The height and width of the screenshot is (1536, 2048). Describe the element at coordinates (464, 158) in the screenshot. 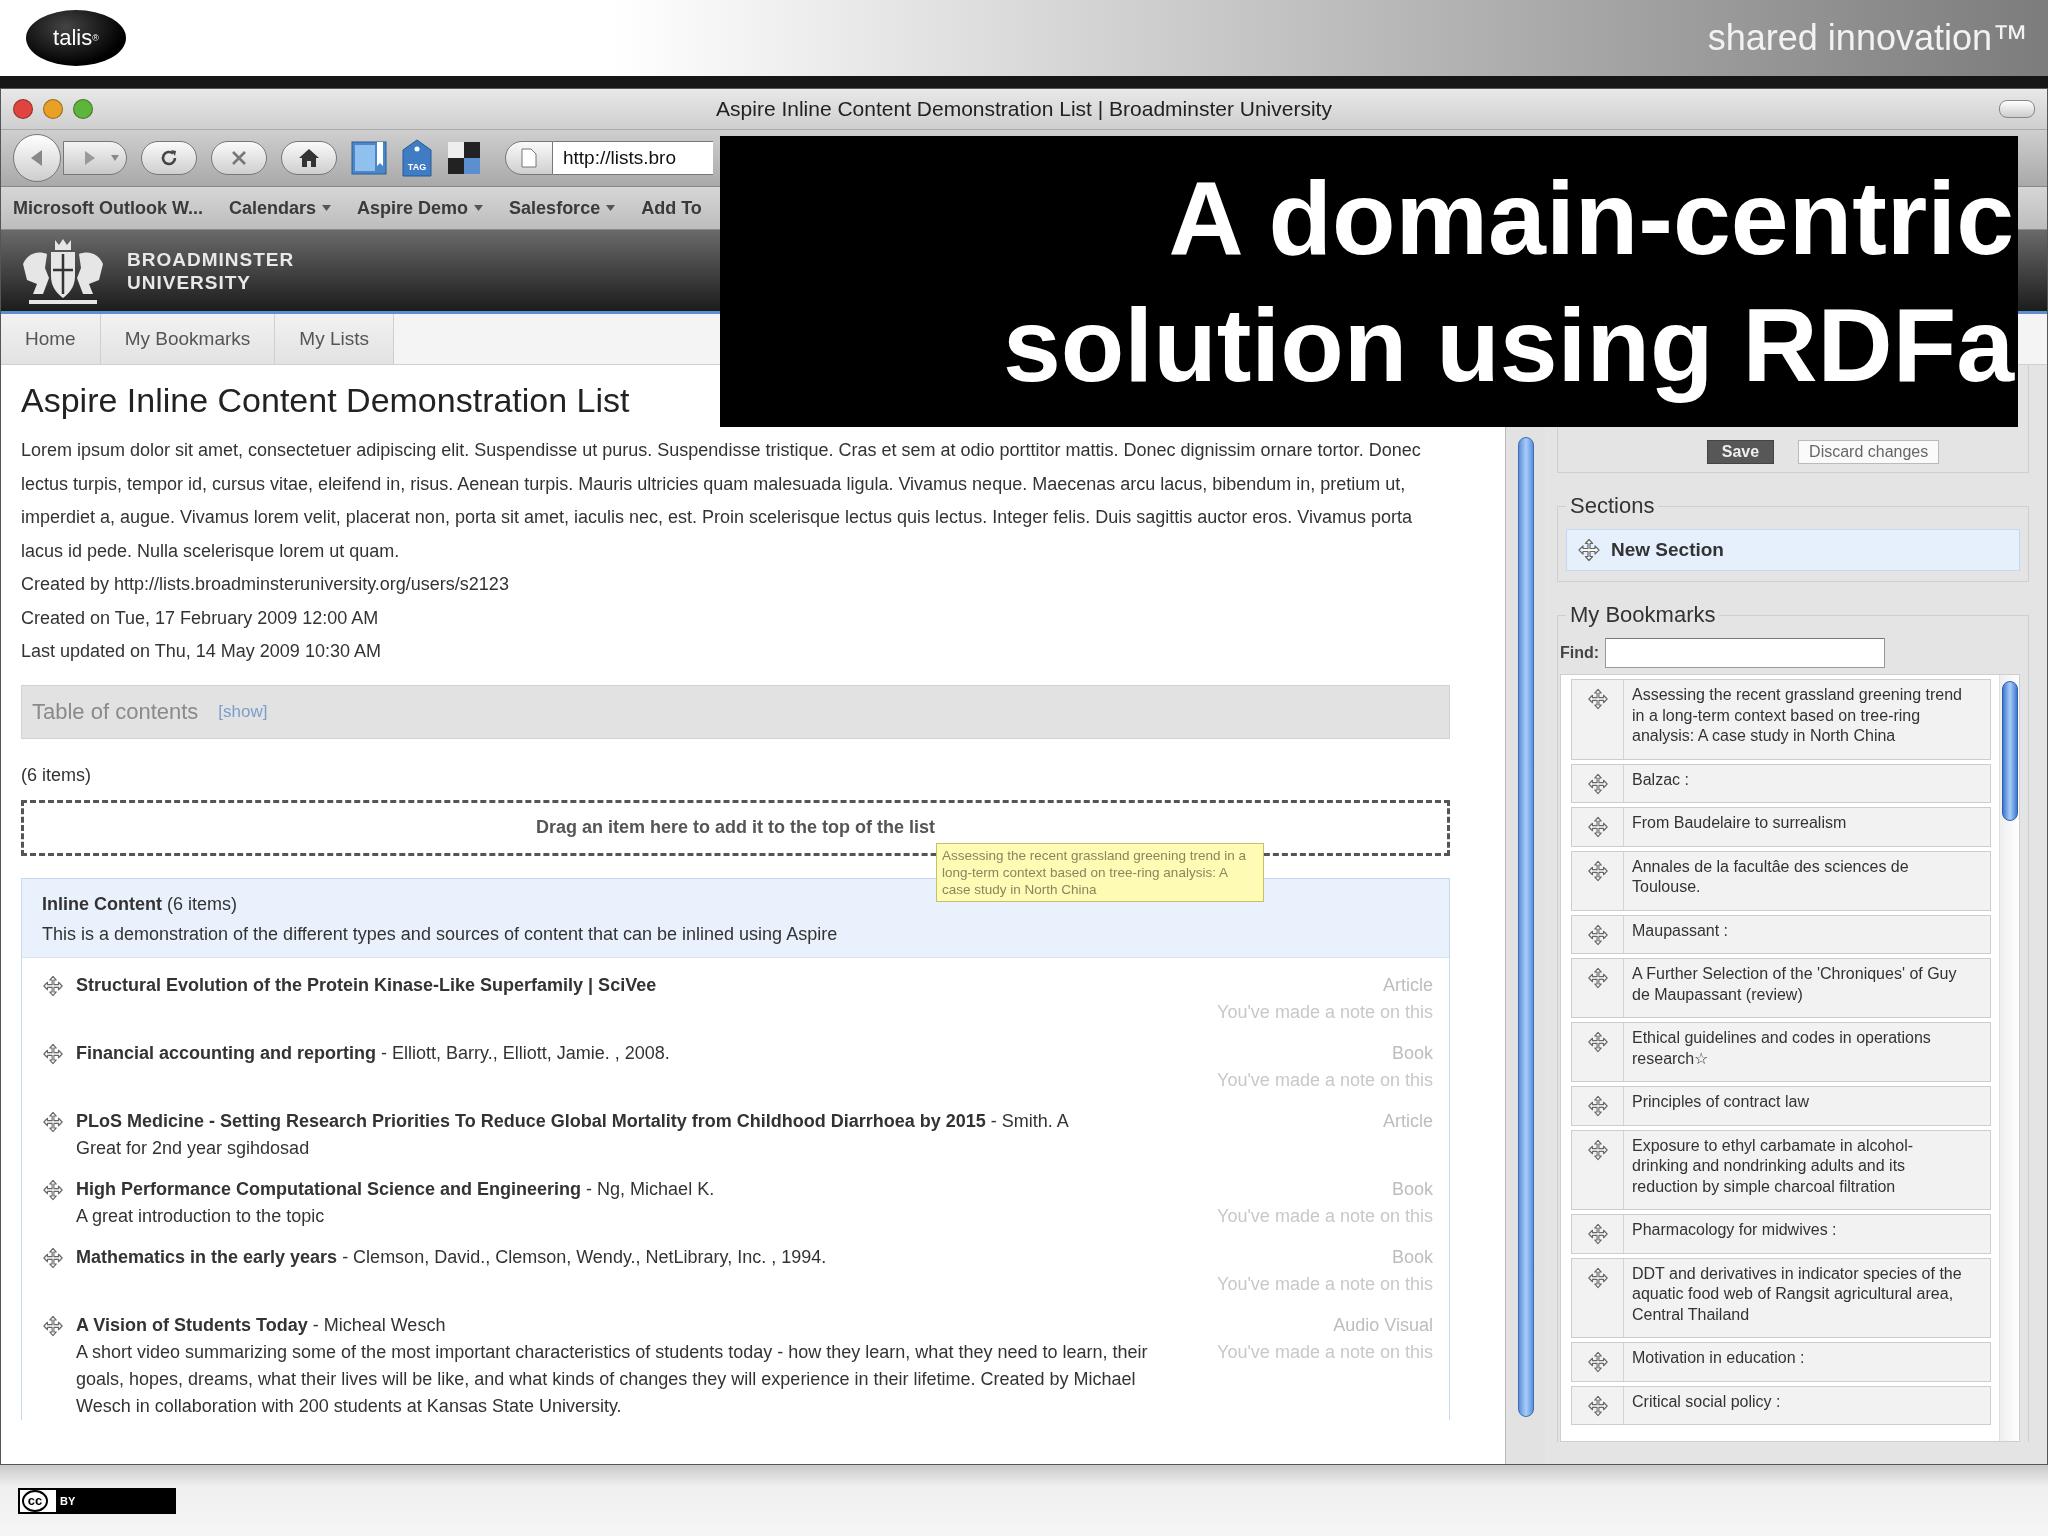

I see `checker-icon` at that location.